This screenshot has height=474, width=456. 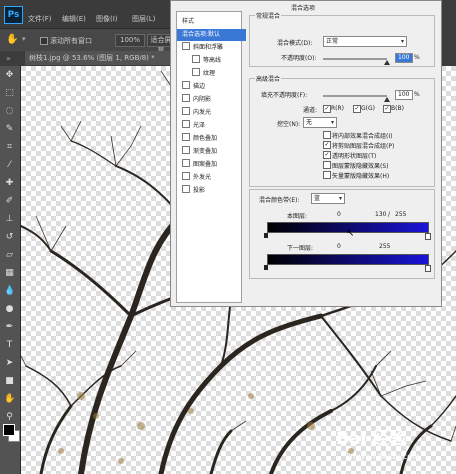 I want to click on underlying-layer-gradient-bar, so click(x=348, y=259).